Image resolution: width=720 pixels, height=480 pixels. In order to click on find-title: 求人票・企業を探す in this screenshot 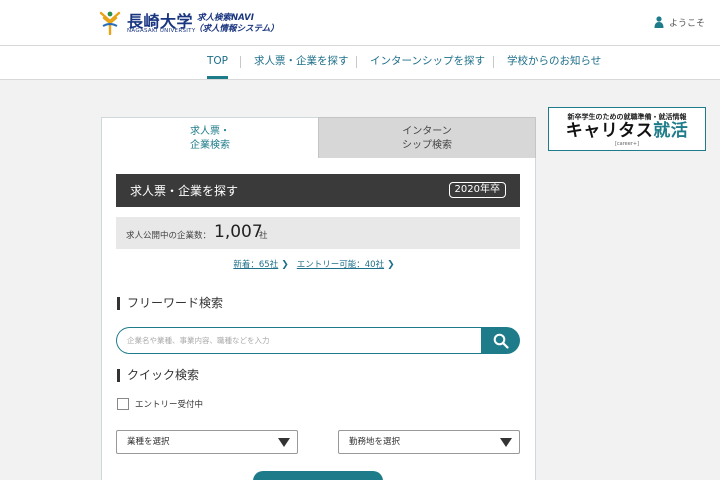, I will do `click(184, 191)`.